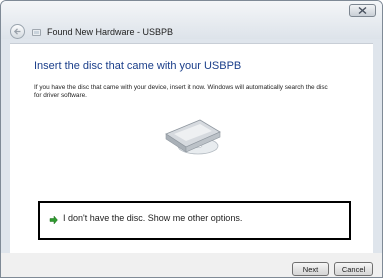 The image size is (383, 278). What do you see at coordinates (110, 32) in the screenshot?
I see `window-title: Found New Hardware - USBPB` at bounding box center [110, 32].